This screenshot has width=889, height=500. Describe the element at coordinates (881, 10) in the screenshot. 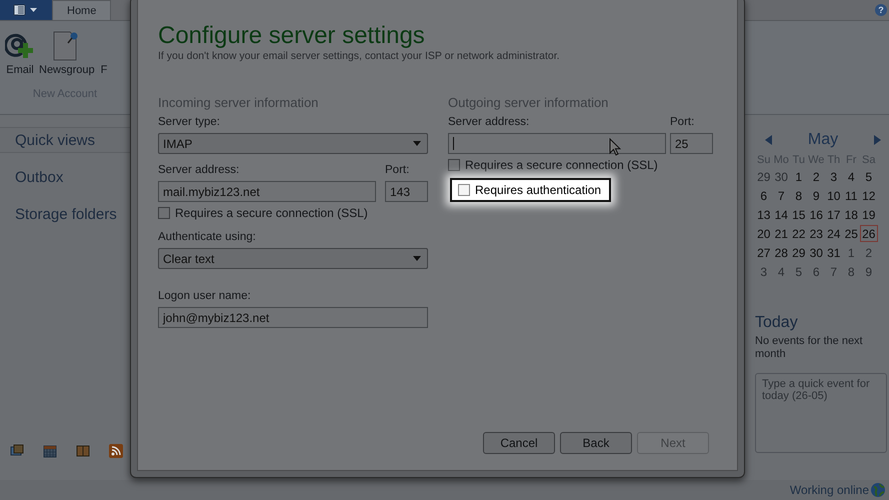

I see `help-button: ?` at that location.